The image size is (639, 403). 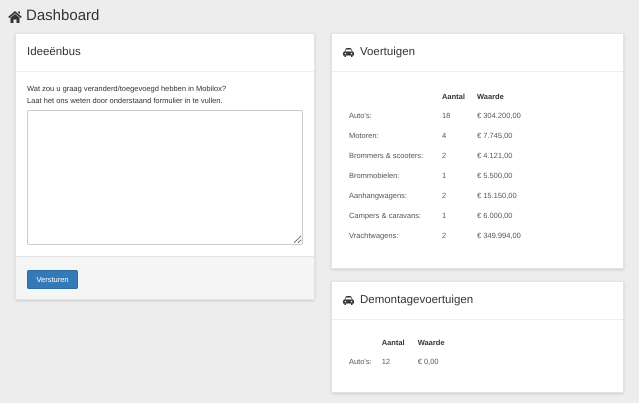 I want to click on home-icon, so click(x=15, y=16).